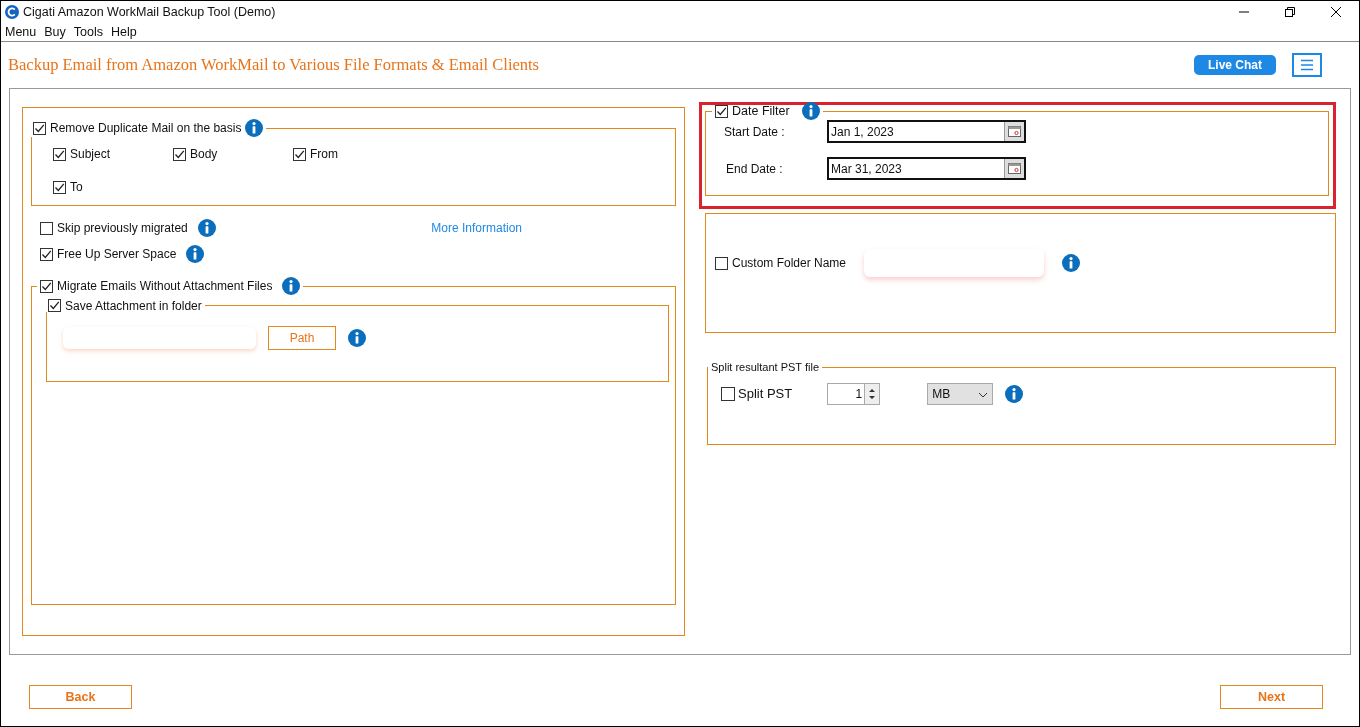 This screenshot has width=1360, height=727. I want to click on start-date-field: Jan 1, 2023, so click(926, 131).